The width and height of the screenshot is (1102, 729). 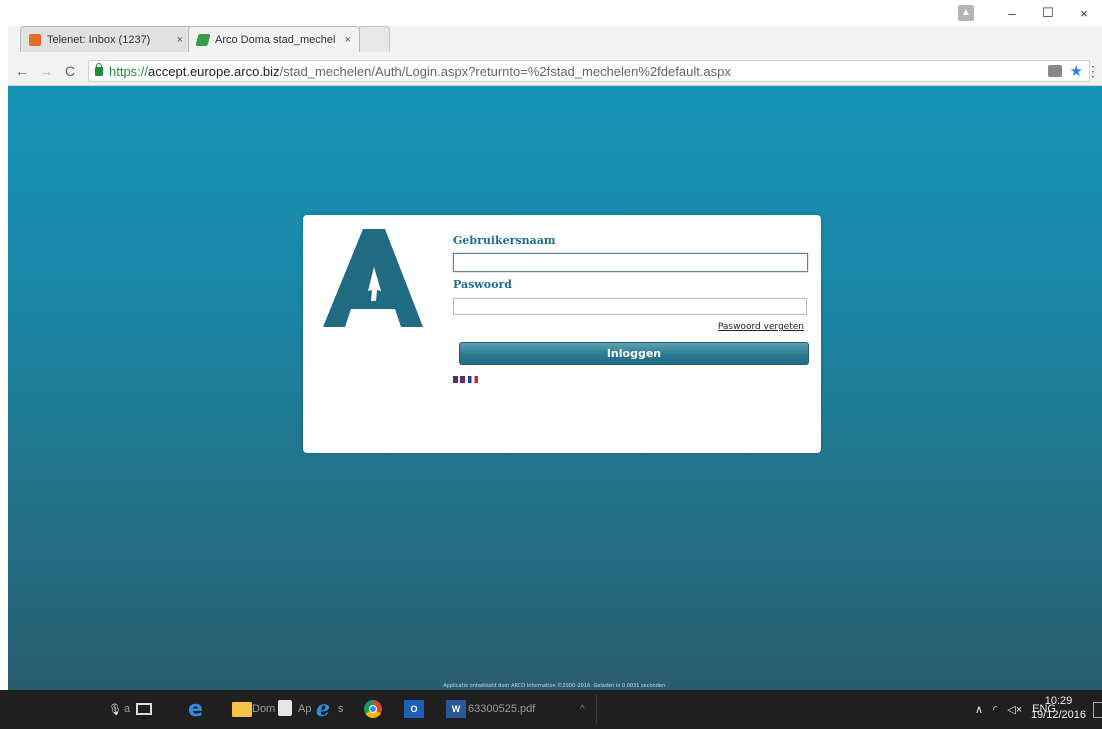 What do you see at coordinates (203, 39) in the screenshot?
I see `arco-favicon-icon` at bounding box center [203, 39].